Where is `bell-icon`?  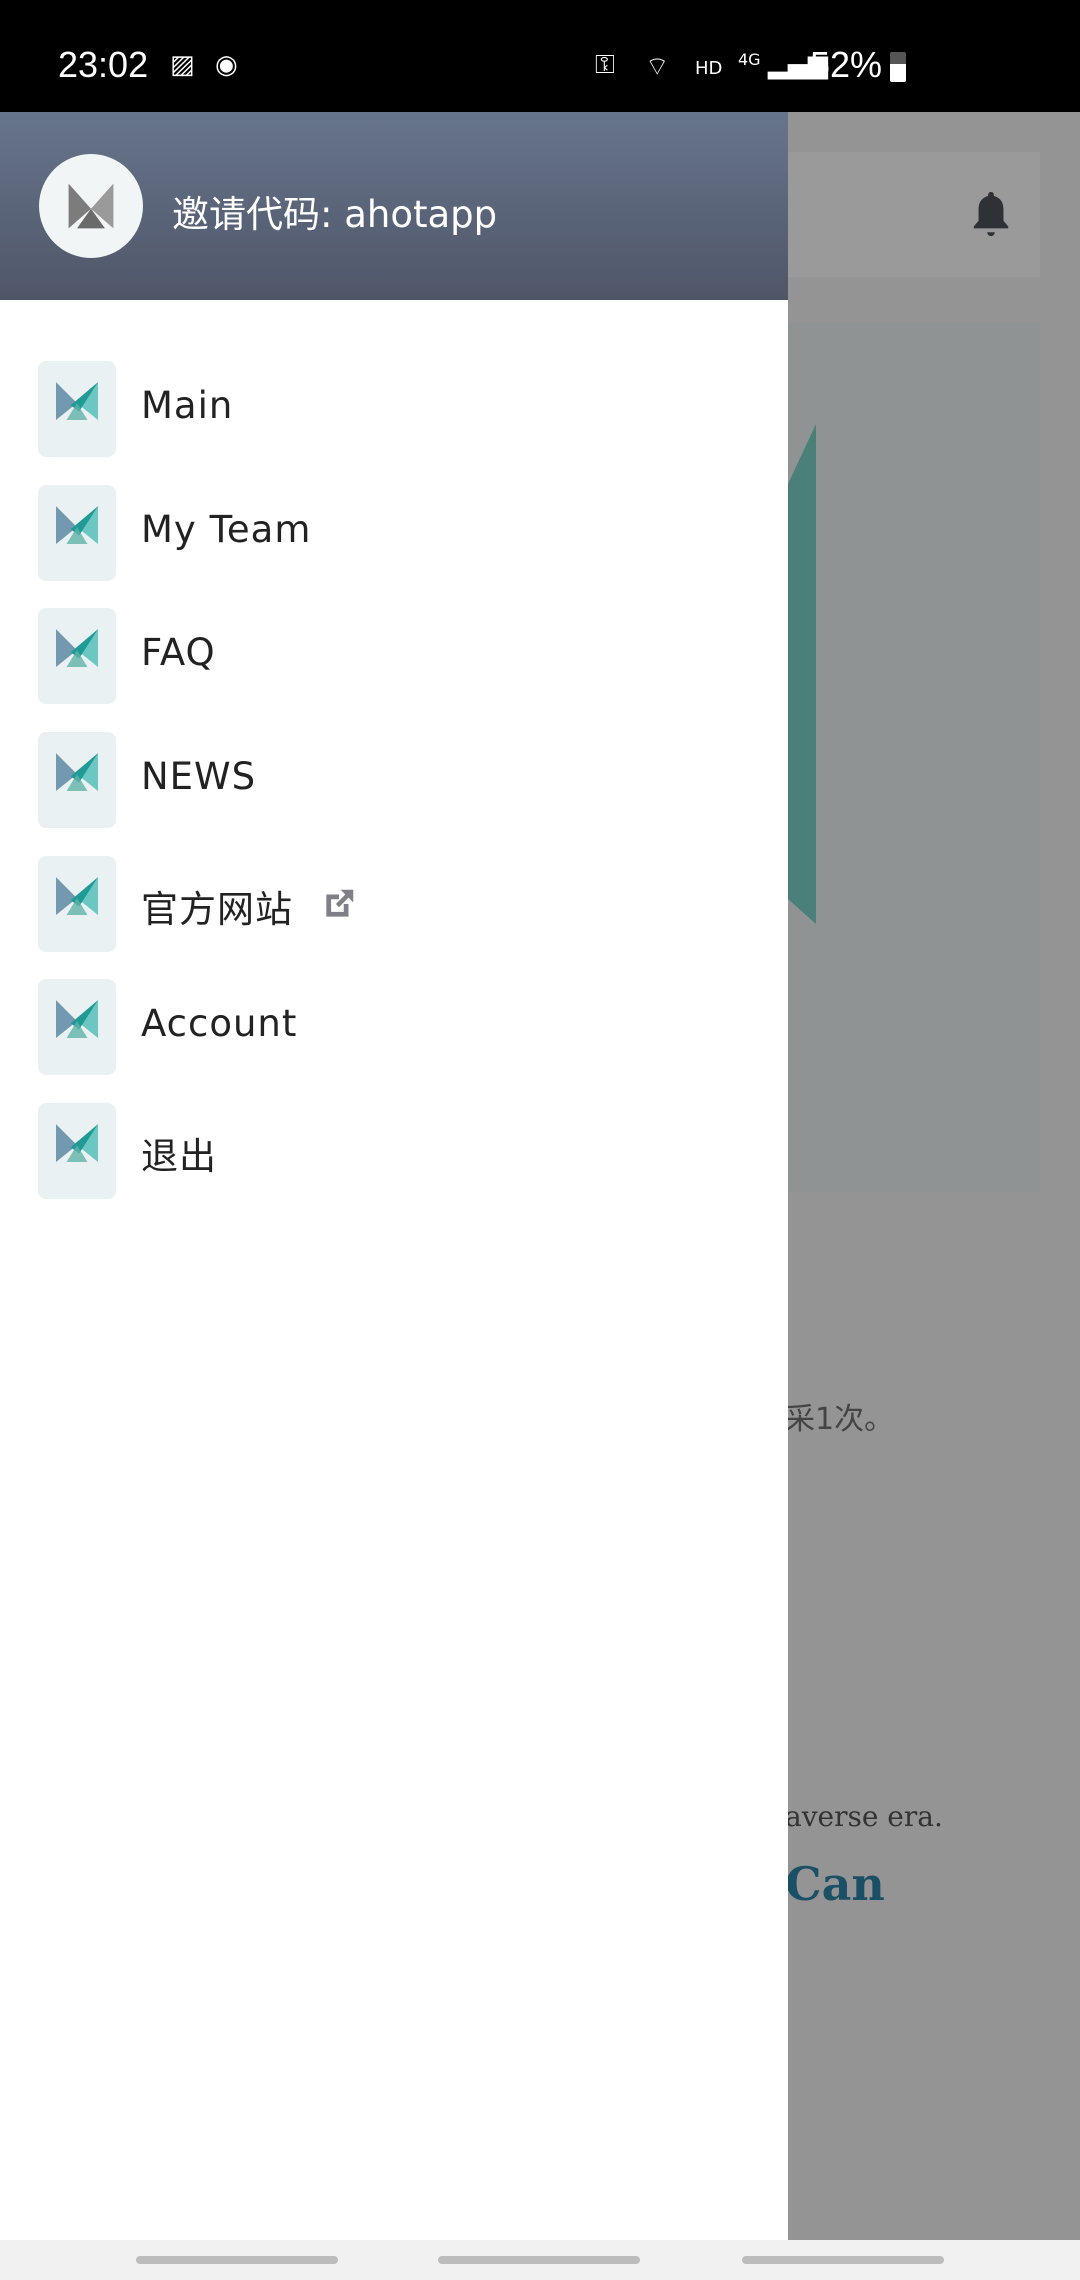 bell-icon is located at coordinates (991, 215).